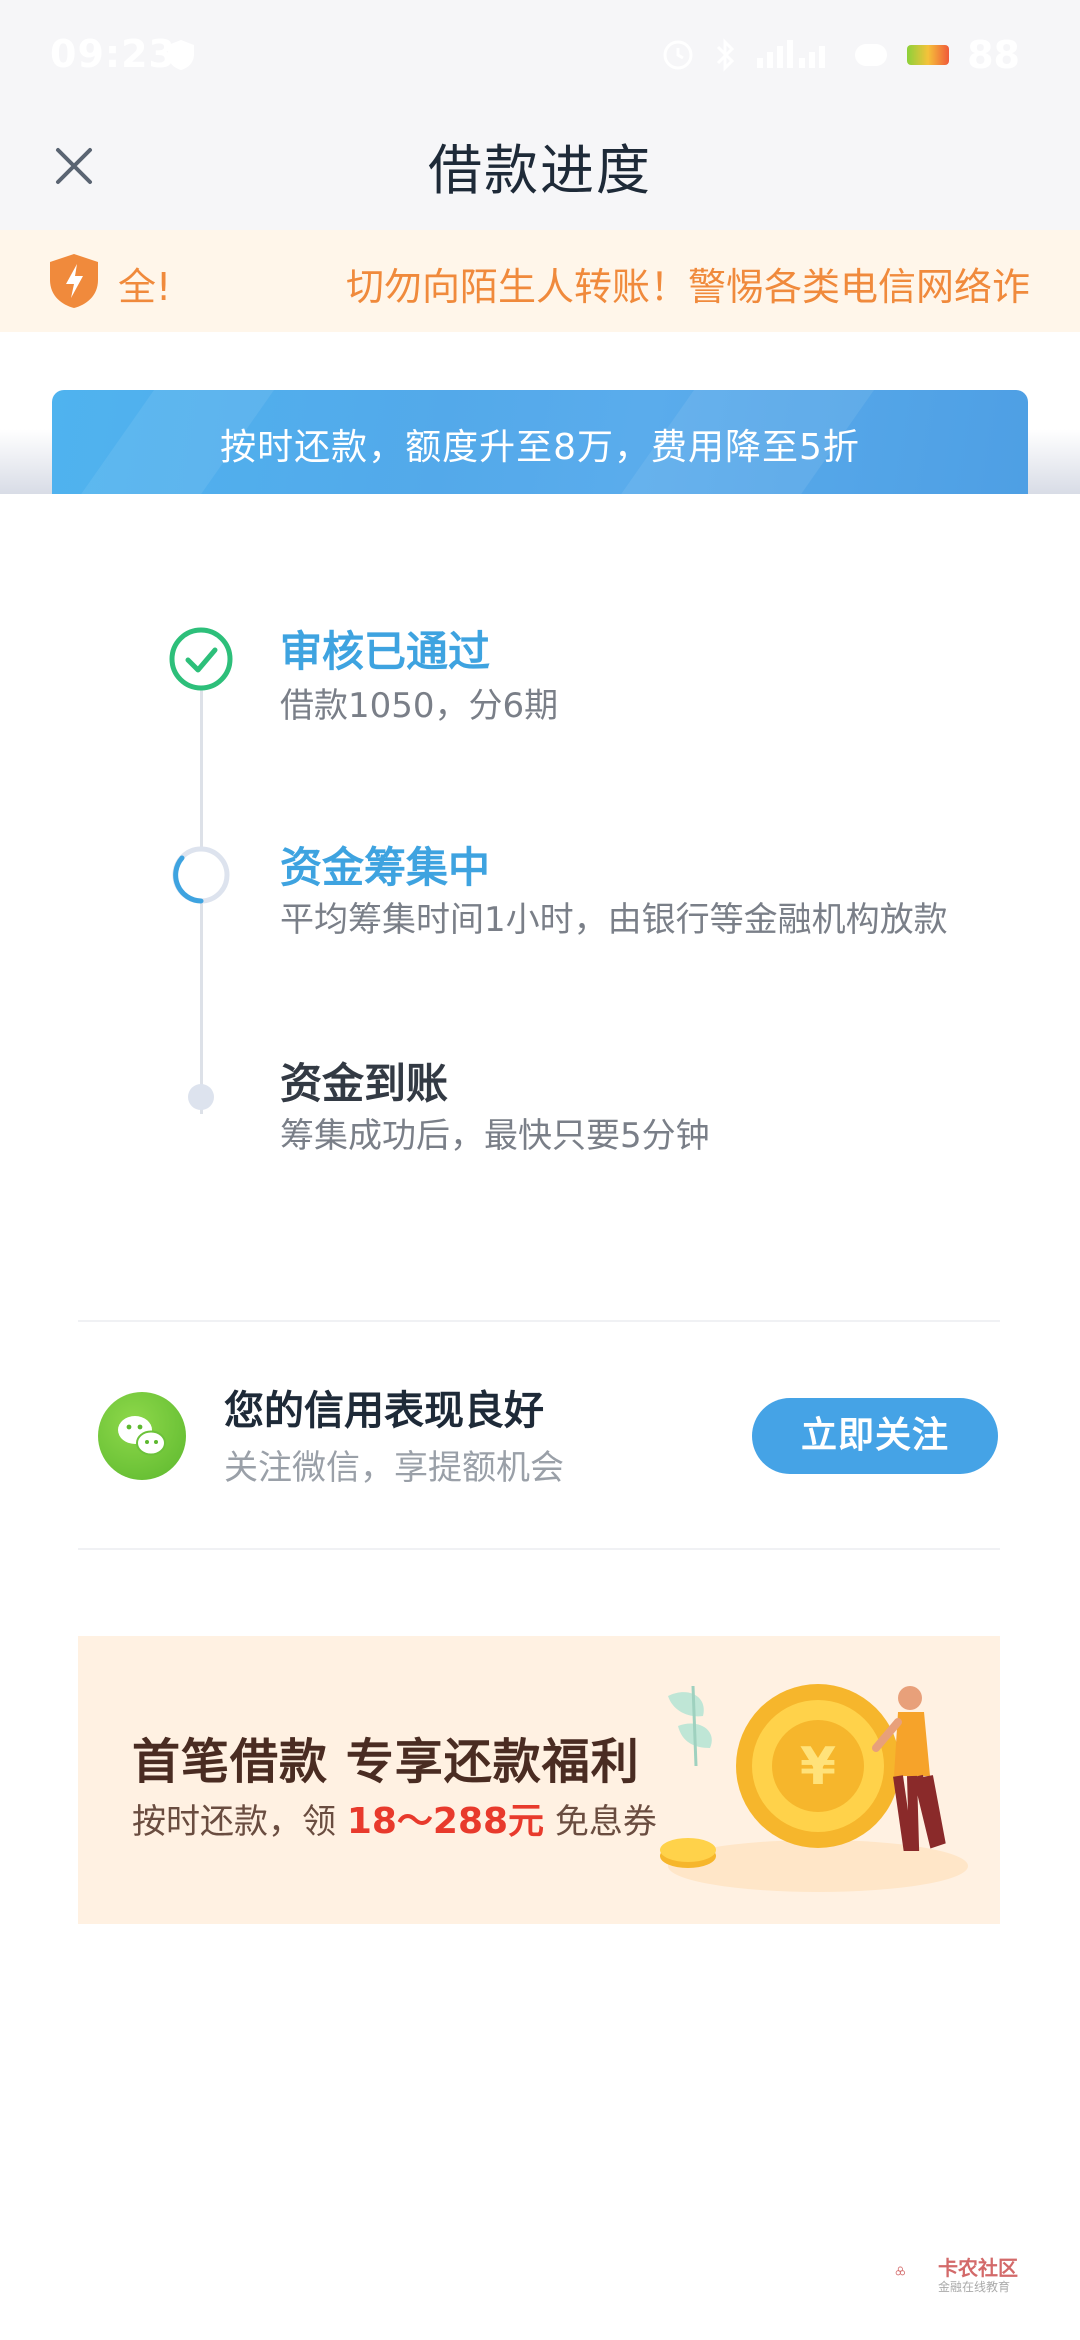 Image resolution: width=1080 pixels, height=2340 pixels. I want to click on step-title-approved: 审核已通过, so click(385, 651).